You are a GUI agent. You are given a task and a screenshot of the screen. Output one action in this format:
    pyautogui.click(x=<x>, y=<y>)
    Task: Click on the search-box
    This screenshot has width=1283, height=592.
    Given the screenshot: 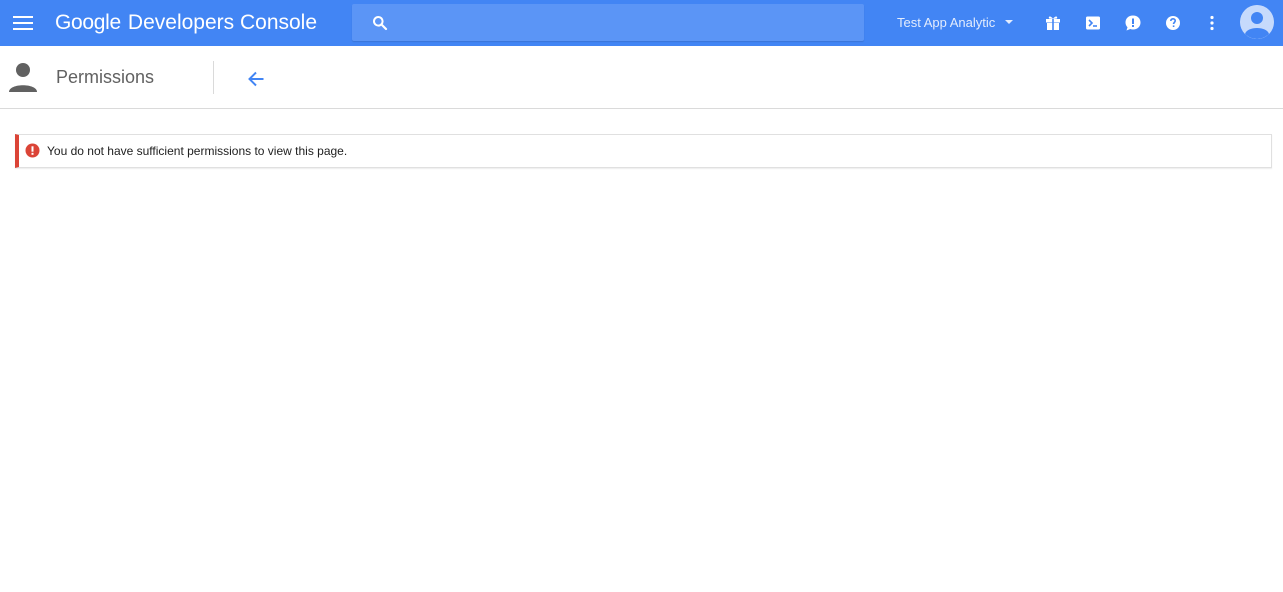 What is the action you would take?
    pyautogui.click(x=608, y=22)
    